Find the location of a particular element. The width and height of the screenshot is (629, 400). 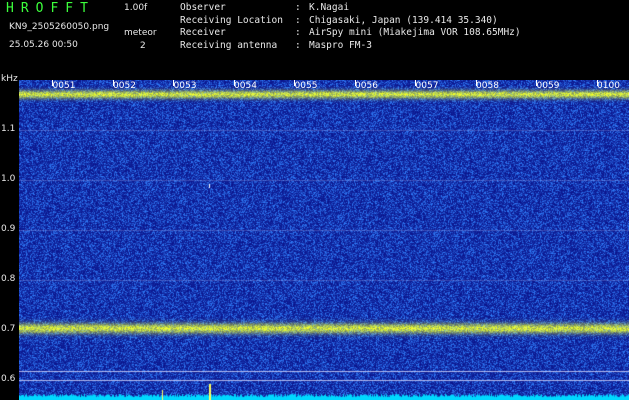

meta-value: Maspro FM-3 is located at coordinates (340, 45).